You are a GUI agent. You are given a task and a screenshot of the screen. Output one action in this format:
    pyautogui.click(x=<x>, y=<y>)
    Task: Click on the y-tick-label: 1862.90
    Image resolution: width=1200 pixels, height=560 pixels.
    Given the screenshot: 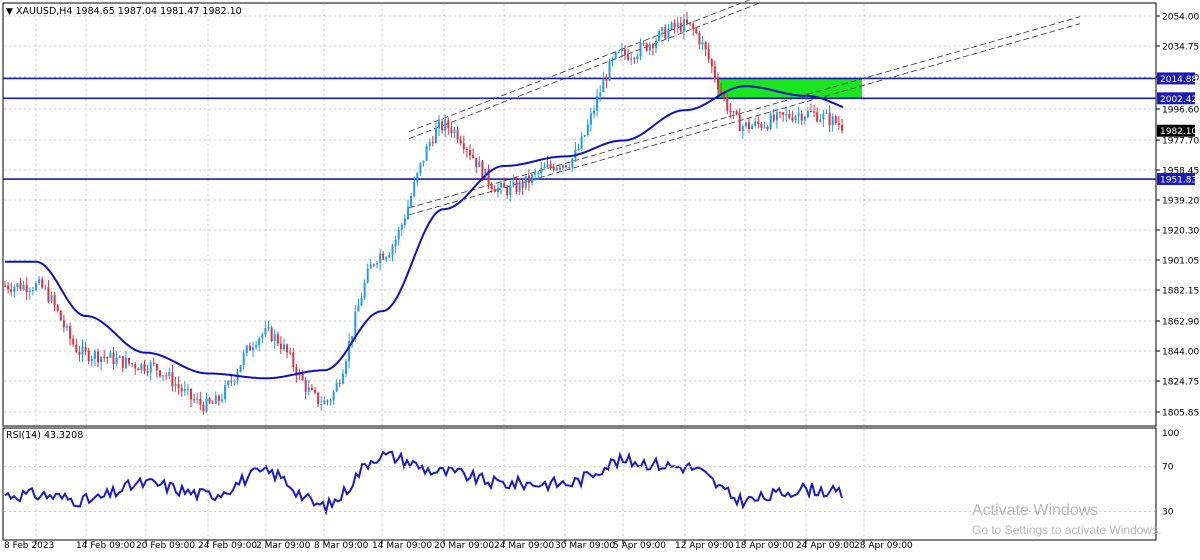 What is the action you would take?
    pyautogui.click(x=1180, y=323)
    